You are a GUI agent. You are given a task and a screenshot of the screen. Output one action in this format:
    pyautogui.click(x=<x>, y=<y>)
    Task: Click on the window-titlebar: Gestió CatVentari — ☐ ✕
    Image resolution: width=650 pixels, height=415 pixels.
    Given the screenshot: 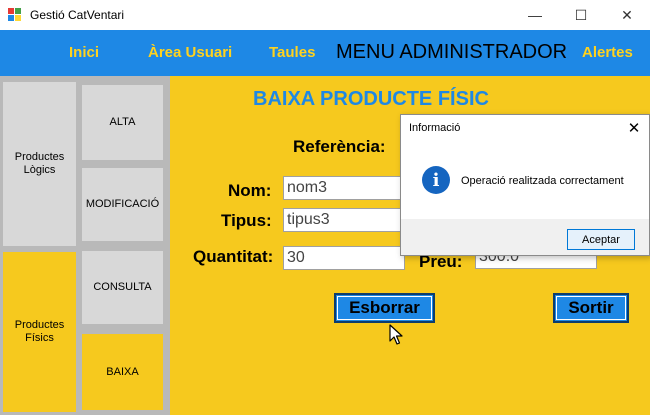 What is the action you would take?
    pyautogui.click(x=325, y=15)
    